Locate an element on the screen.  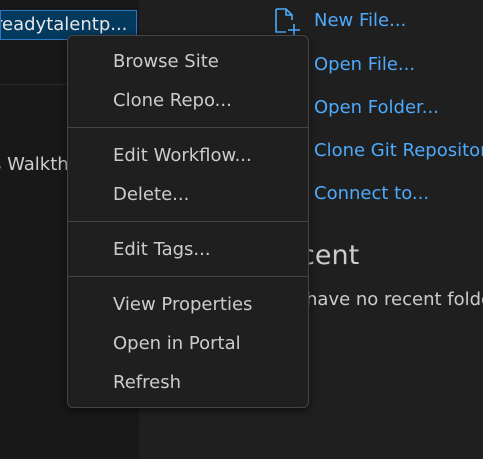
menu-item-view-properties: View Properties is located at coordinates (188, 305).